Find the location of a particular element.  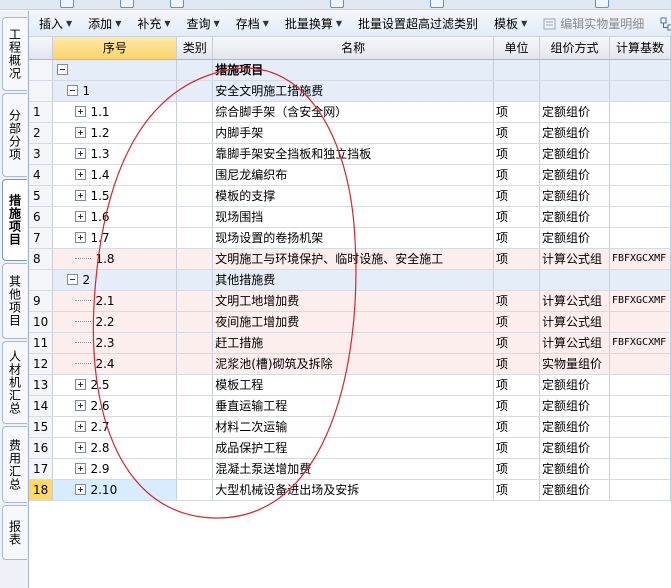

table-row: 2 其他措施费 is located at coordinates (350, 280).